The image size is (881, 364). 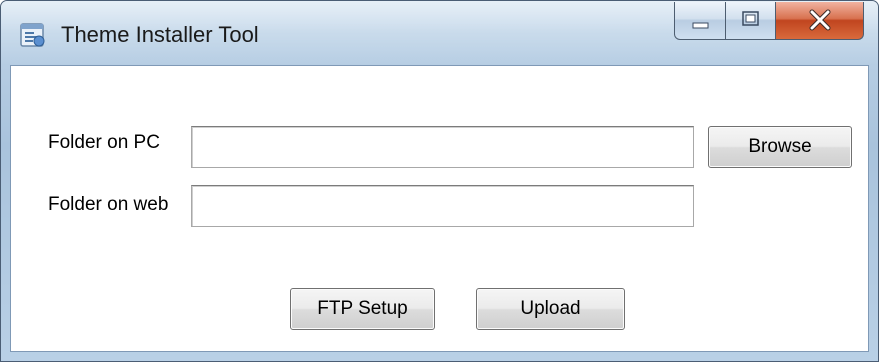 I want to click on upload-button: Upload, so click(x=550, y=309).